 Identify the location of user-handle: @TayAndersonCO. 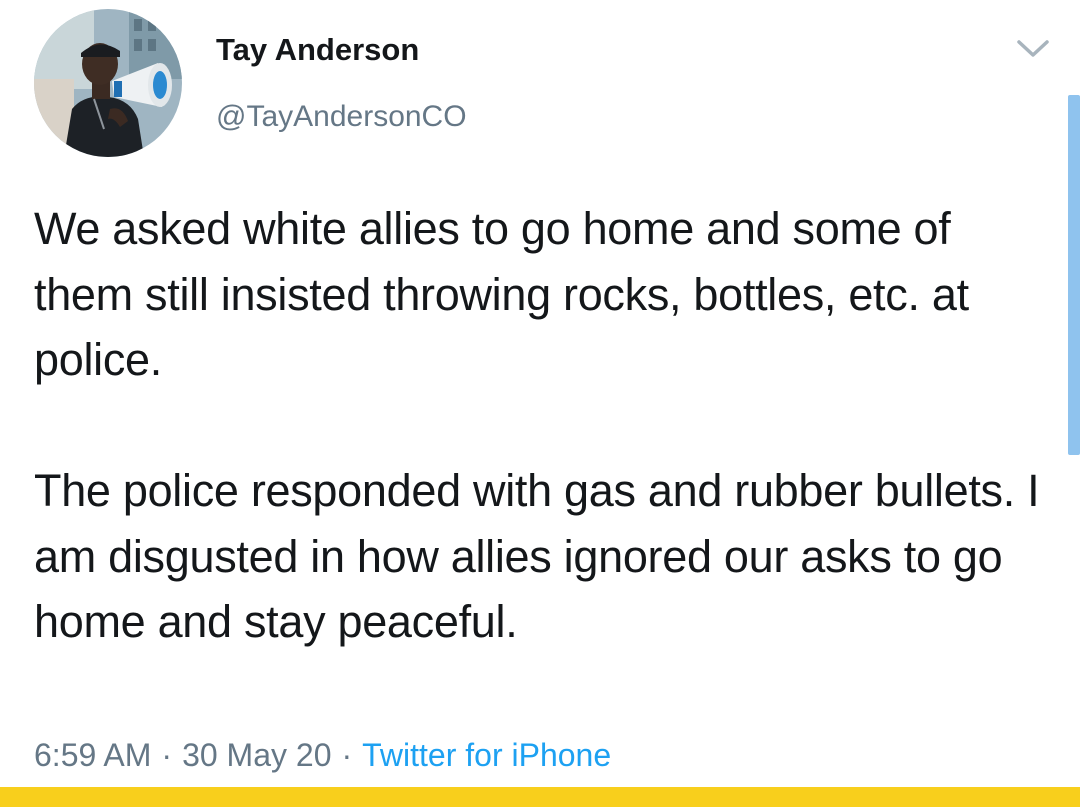
(341, 117).